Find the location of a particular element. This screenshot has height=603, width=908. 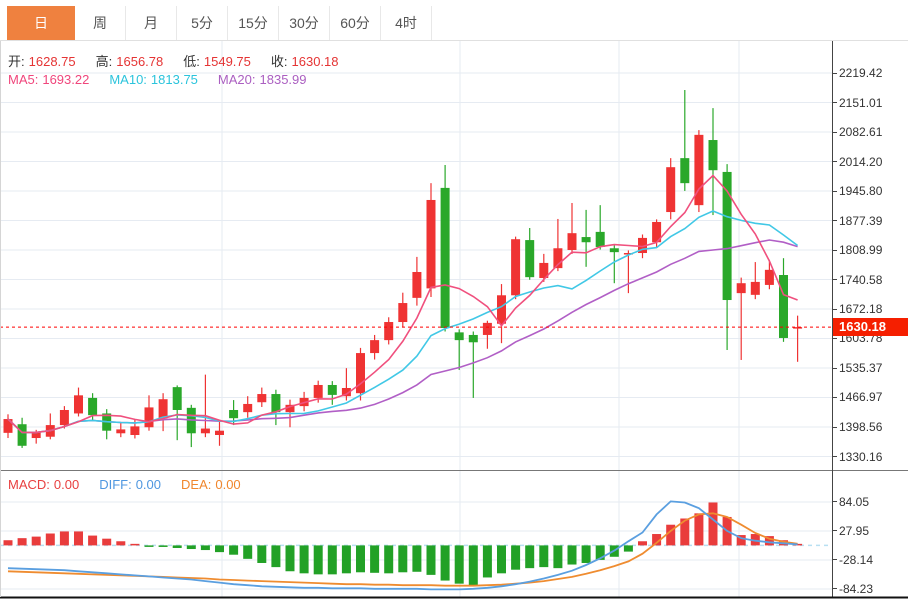

readout-item: MA10: 1813.75 is located at coordinates (155, 79).